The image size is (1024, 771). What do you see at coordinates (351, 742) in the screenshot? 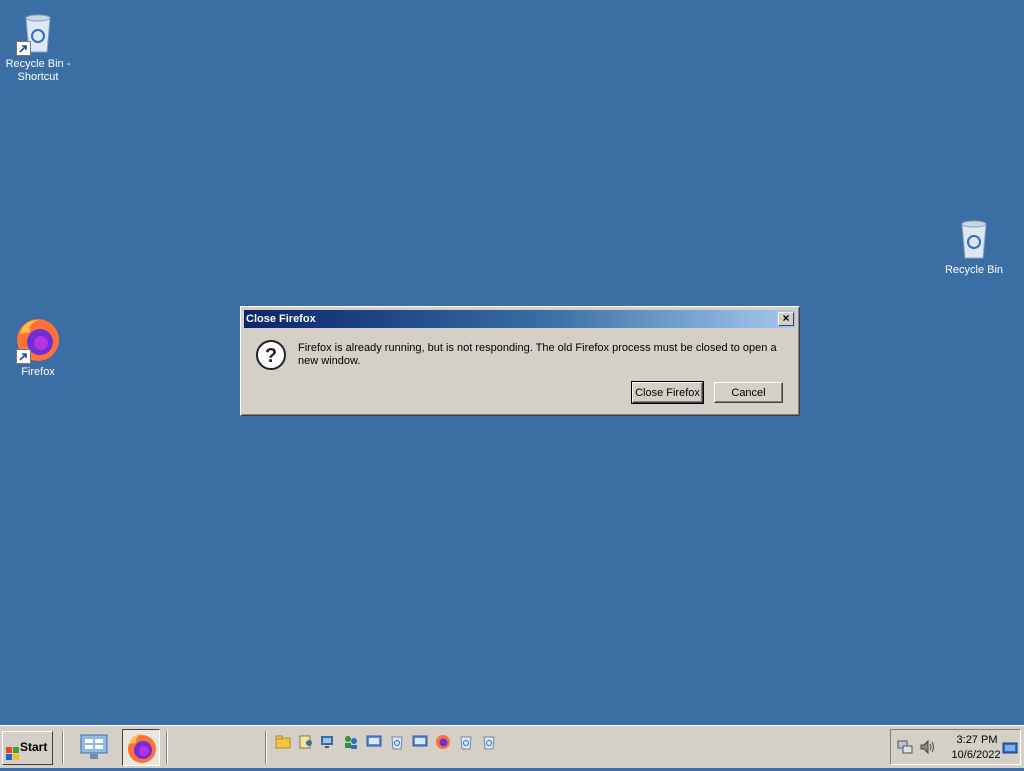
I see `people-icon` at bounding box center [351, 742].